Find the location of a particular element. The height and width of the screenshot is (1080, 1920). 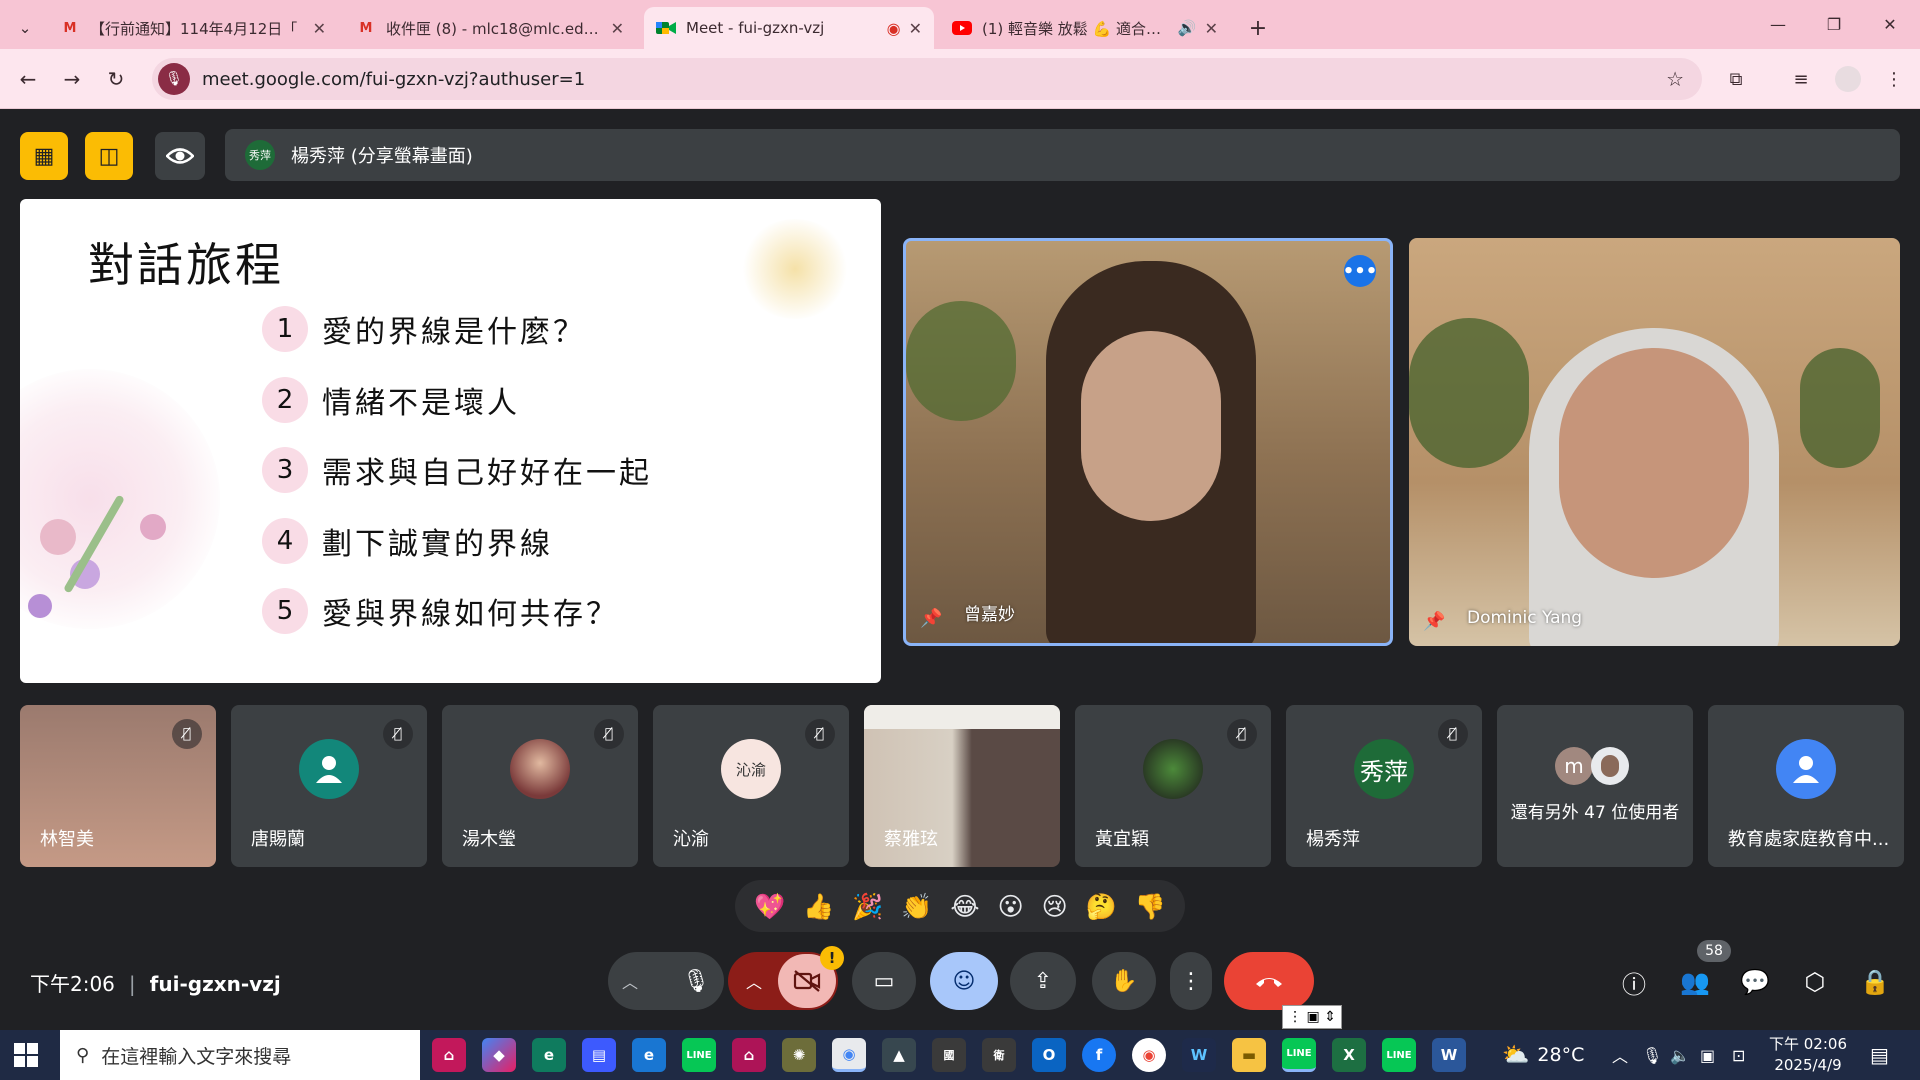

video-tile-pinned: ••• 📌 曾嘉妙 is located at coordinates (1148, 442).